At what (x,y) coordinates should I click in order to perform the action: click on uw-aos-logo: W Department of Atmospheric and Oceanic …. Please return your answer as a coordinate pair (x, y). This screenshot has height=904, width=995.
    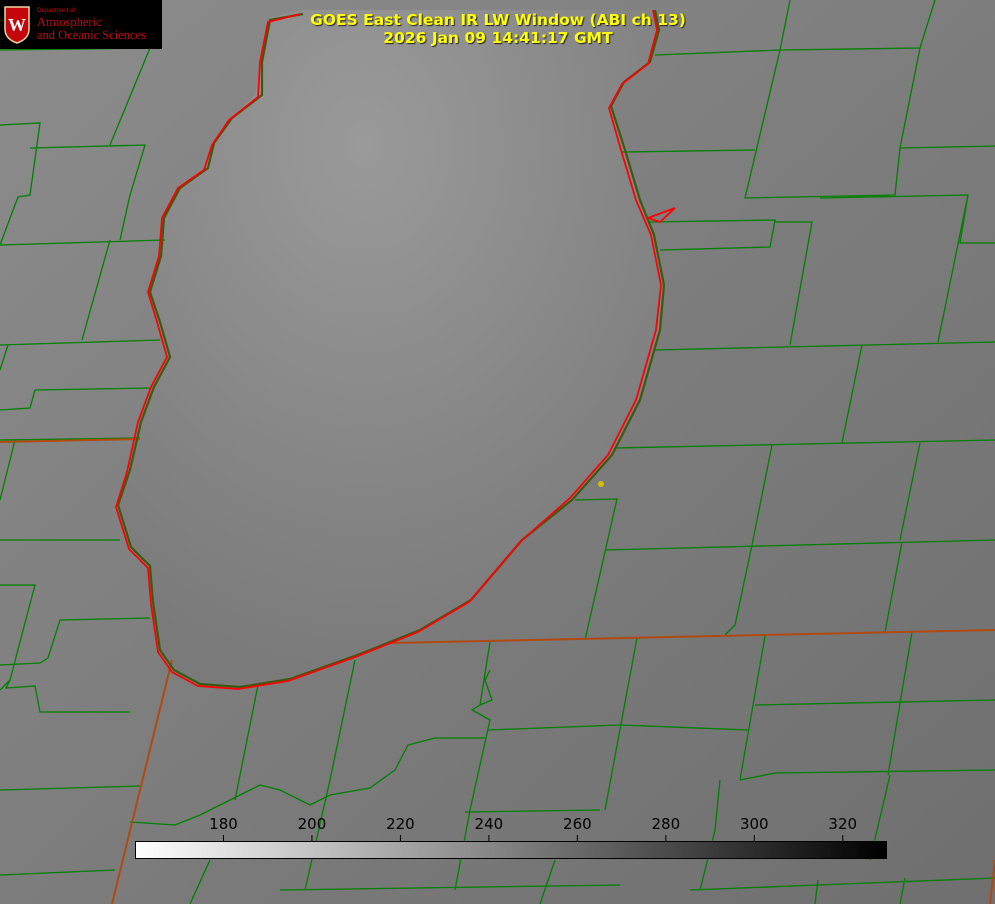
    Looking at the image, I should click on (81, 24).